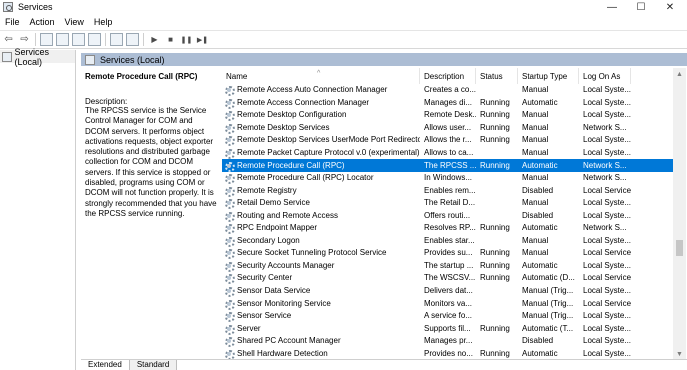 The image size is (687, 370). What do you see at coordinates (94, 39) in the screenshot?
I see `export-list-icon` at bounding box center [94, 39].